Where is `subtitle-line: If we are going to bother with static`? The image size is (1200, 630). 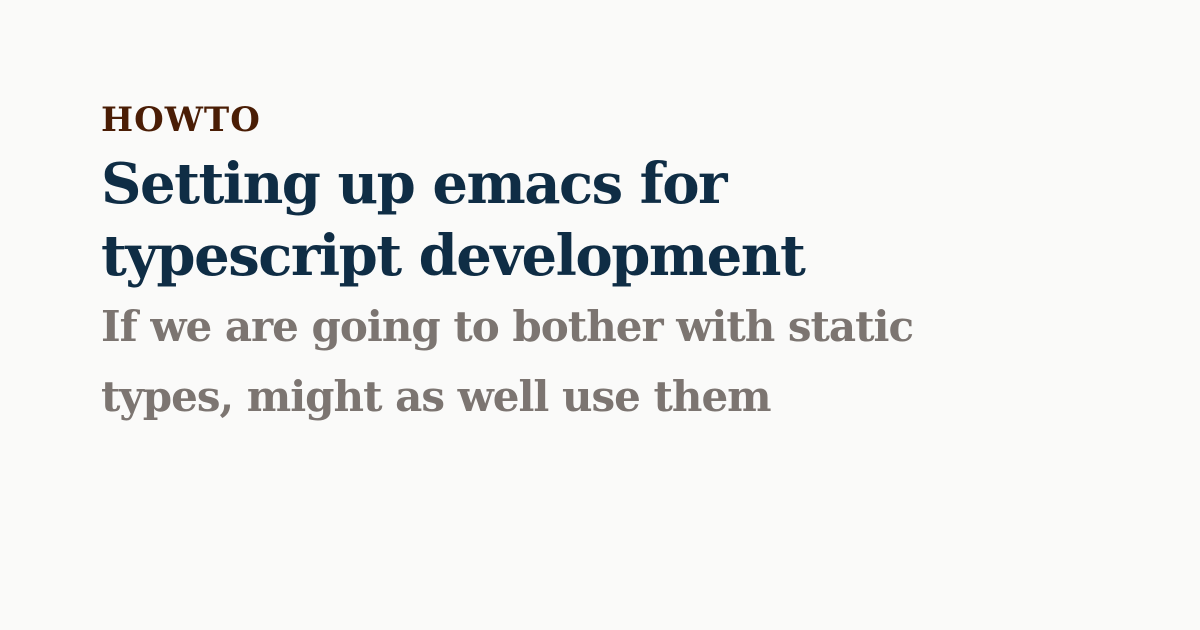
subtitle-line: If we are going to bother with static is located at coordinates (507, 326).